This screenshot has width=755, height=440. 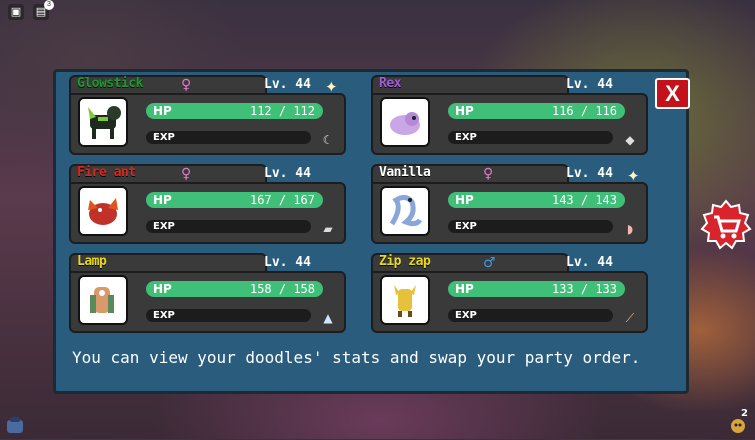 What do you see at coordinates (282, 289) in the screenshot?
I see `hp-value: 158 / 158` at bounding box center [282, 289].